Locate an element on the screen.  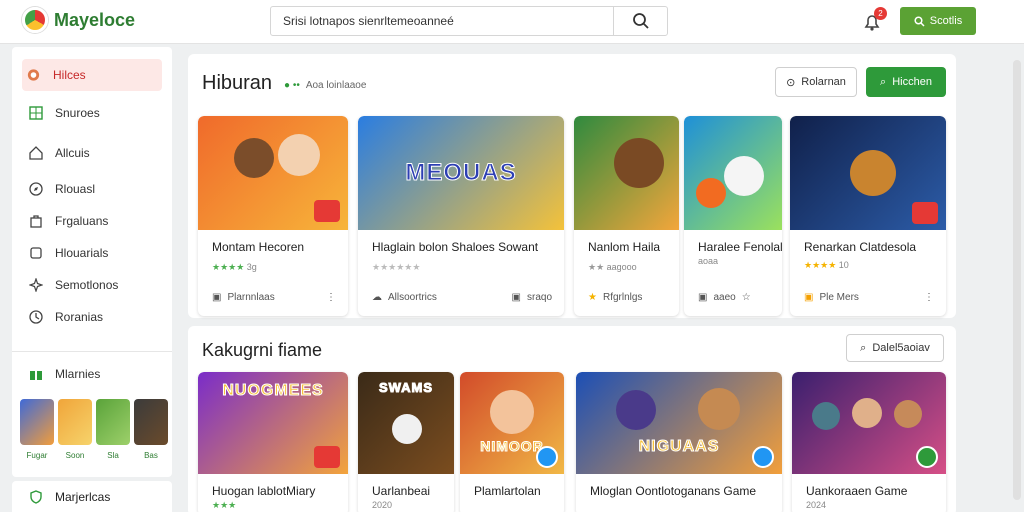
page-scrollbar is located at coordinates (1017, 280).